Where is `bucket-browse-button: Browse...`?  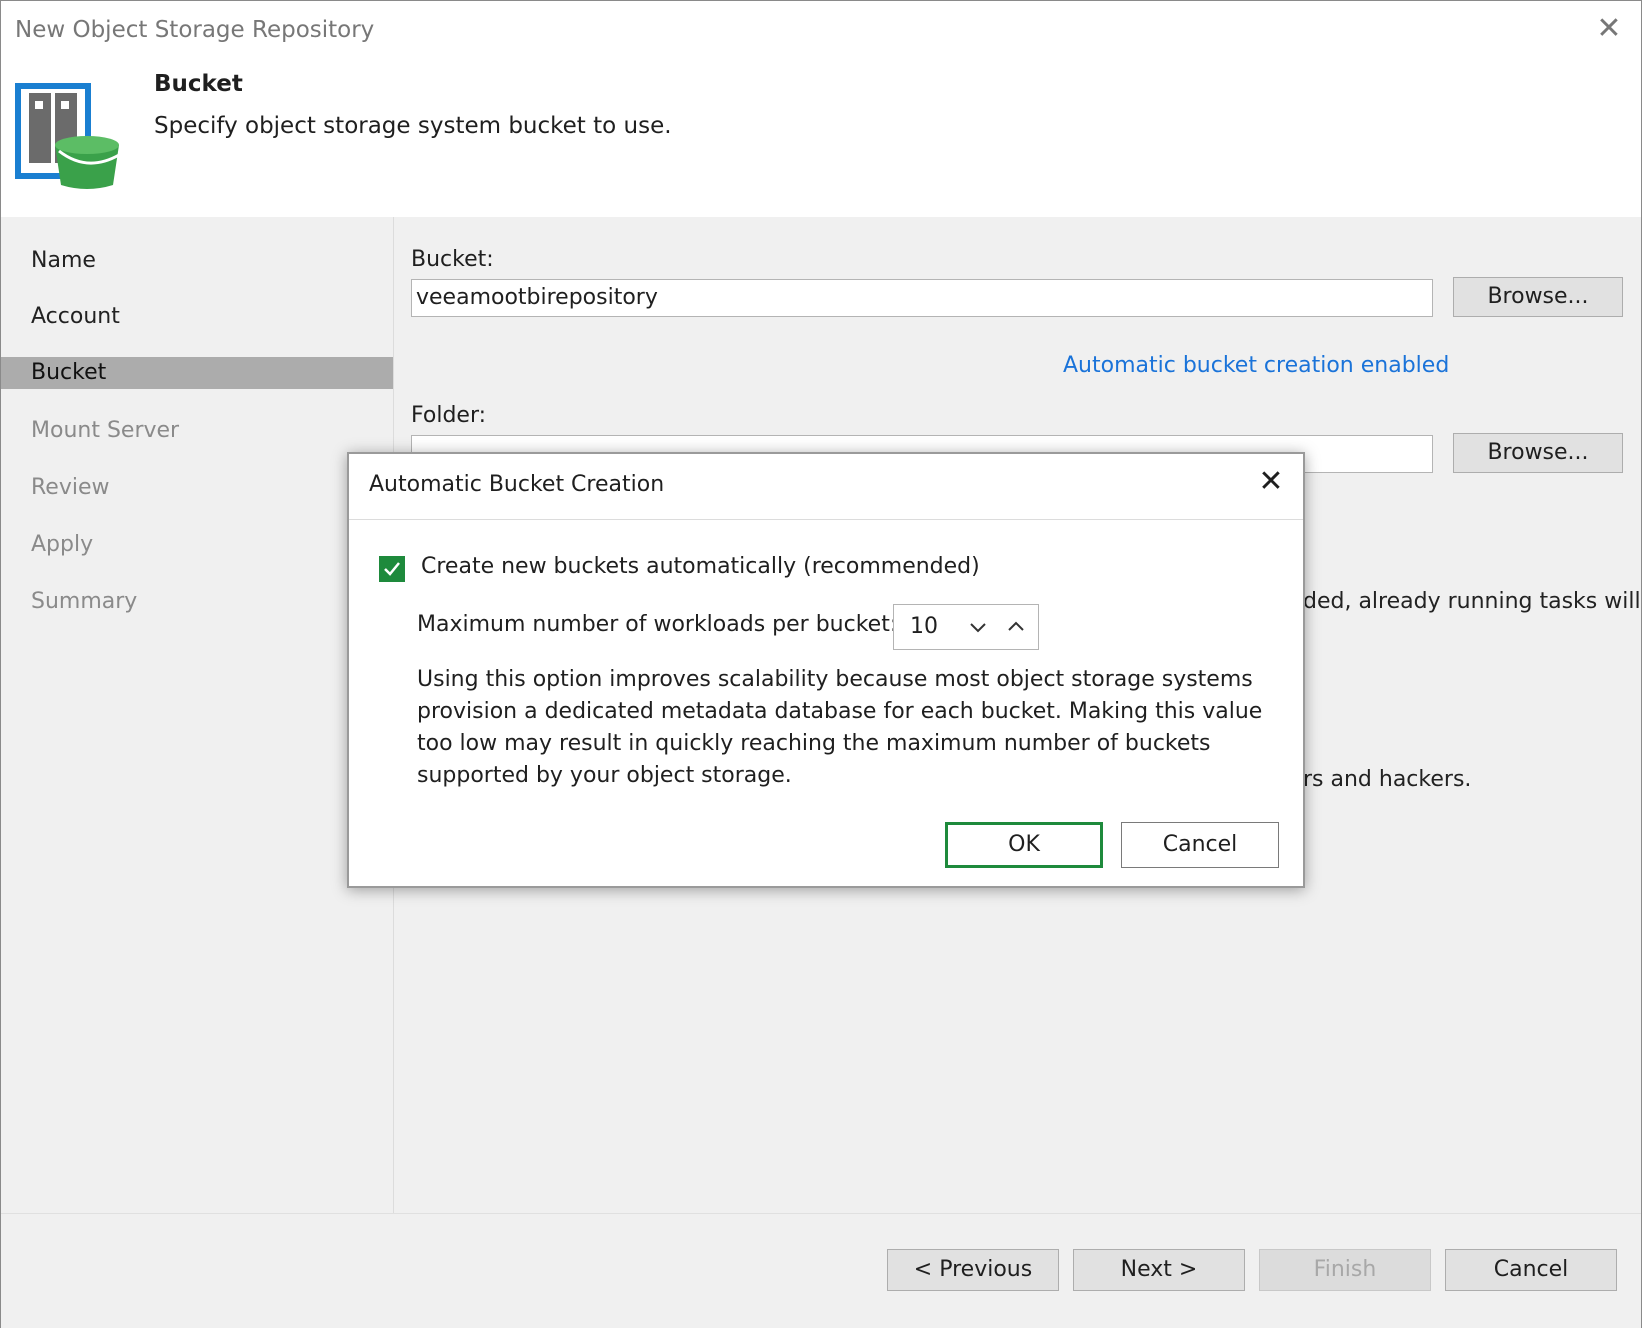
bucket-browse-button: Browse... is located at coordinates (1538, 297).